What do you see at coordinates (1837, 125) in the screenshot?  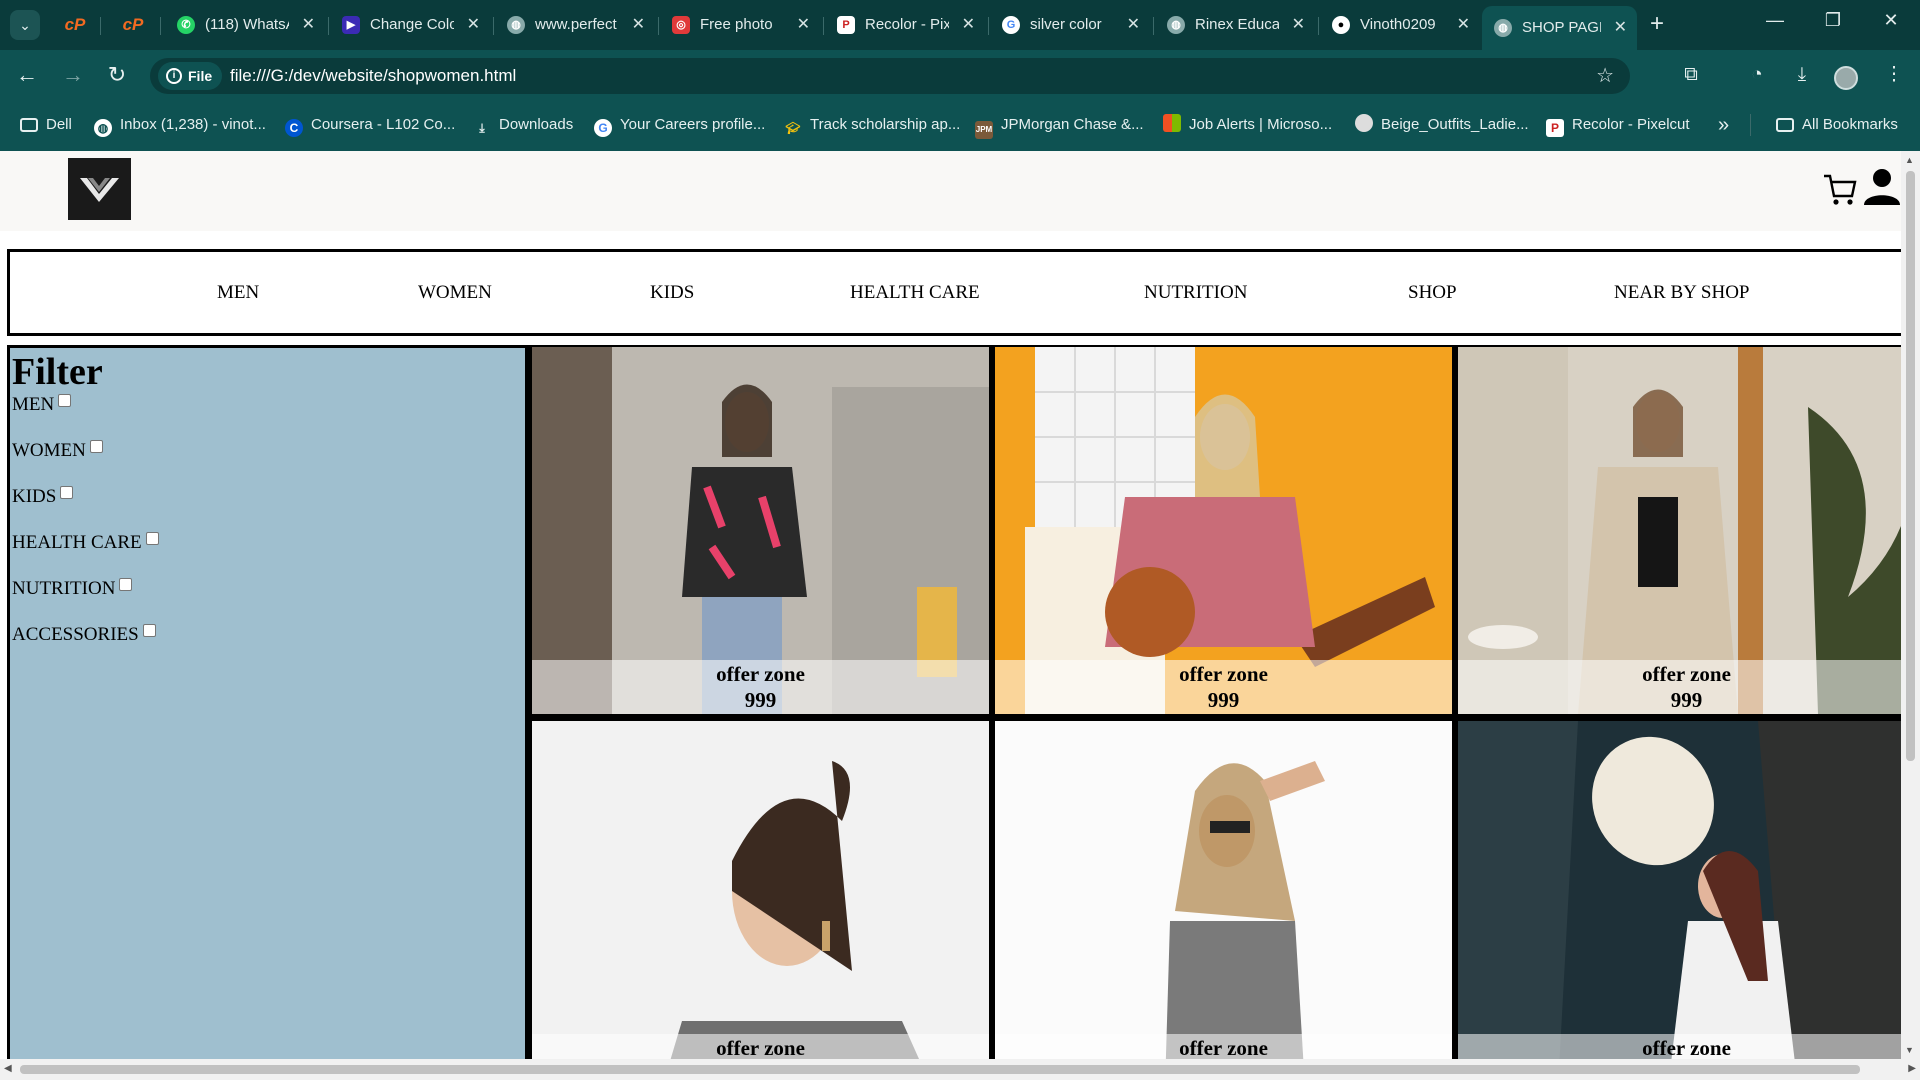 I see `all-bookmarks-button: All Bookmarks` at bounding box center [1837, 125].